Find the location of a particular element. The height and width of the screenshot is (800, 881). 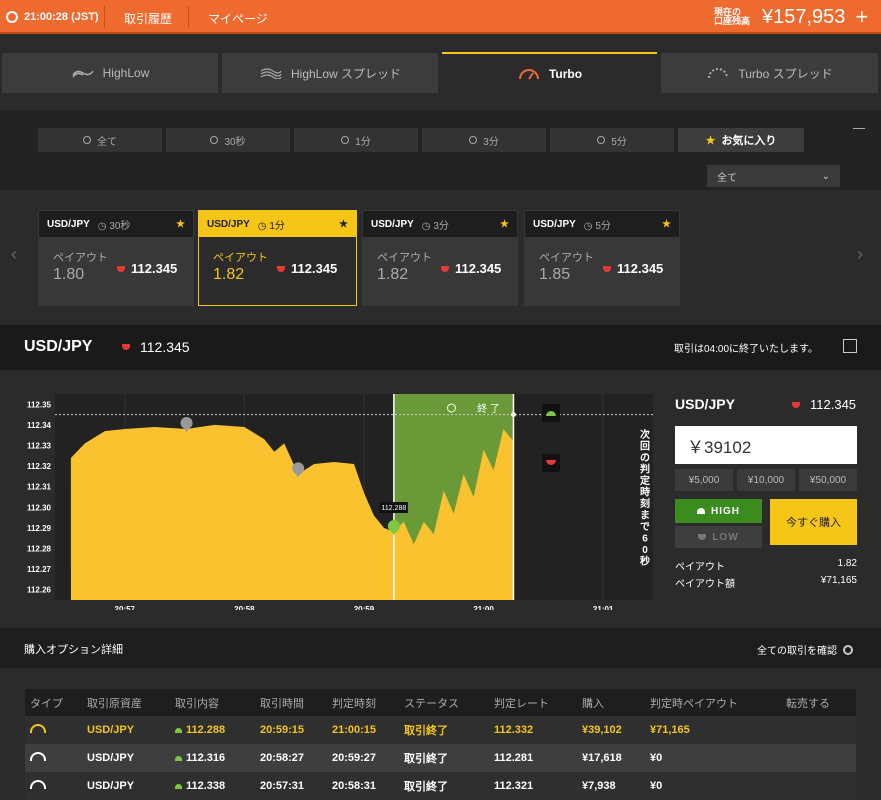

col-header: 転売する is located at coordinates (818, 702).